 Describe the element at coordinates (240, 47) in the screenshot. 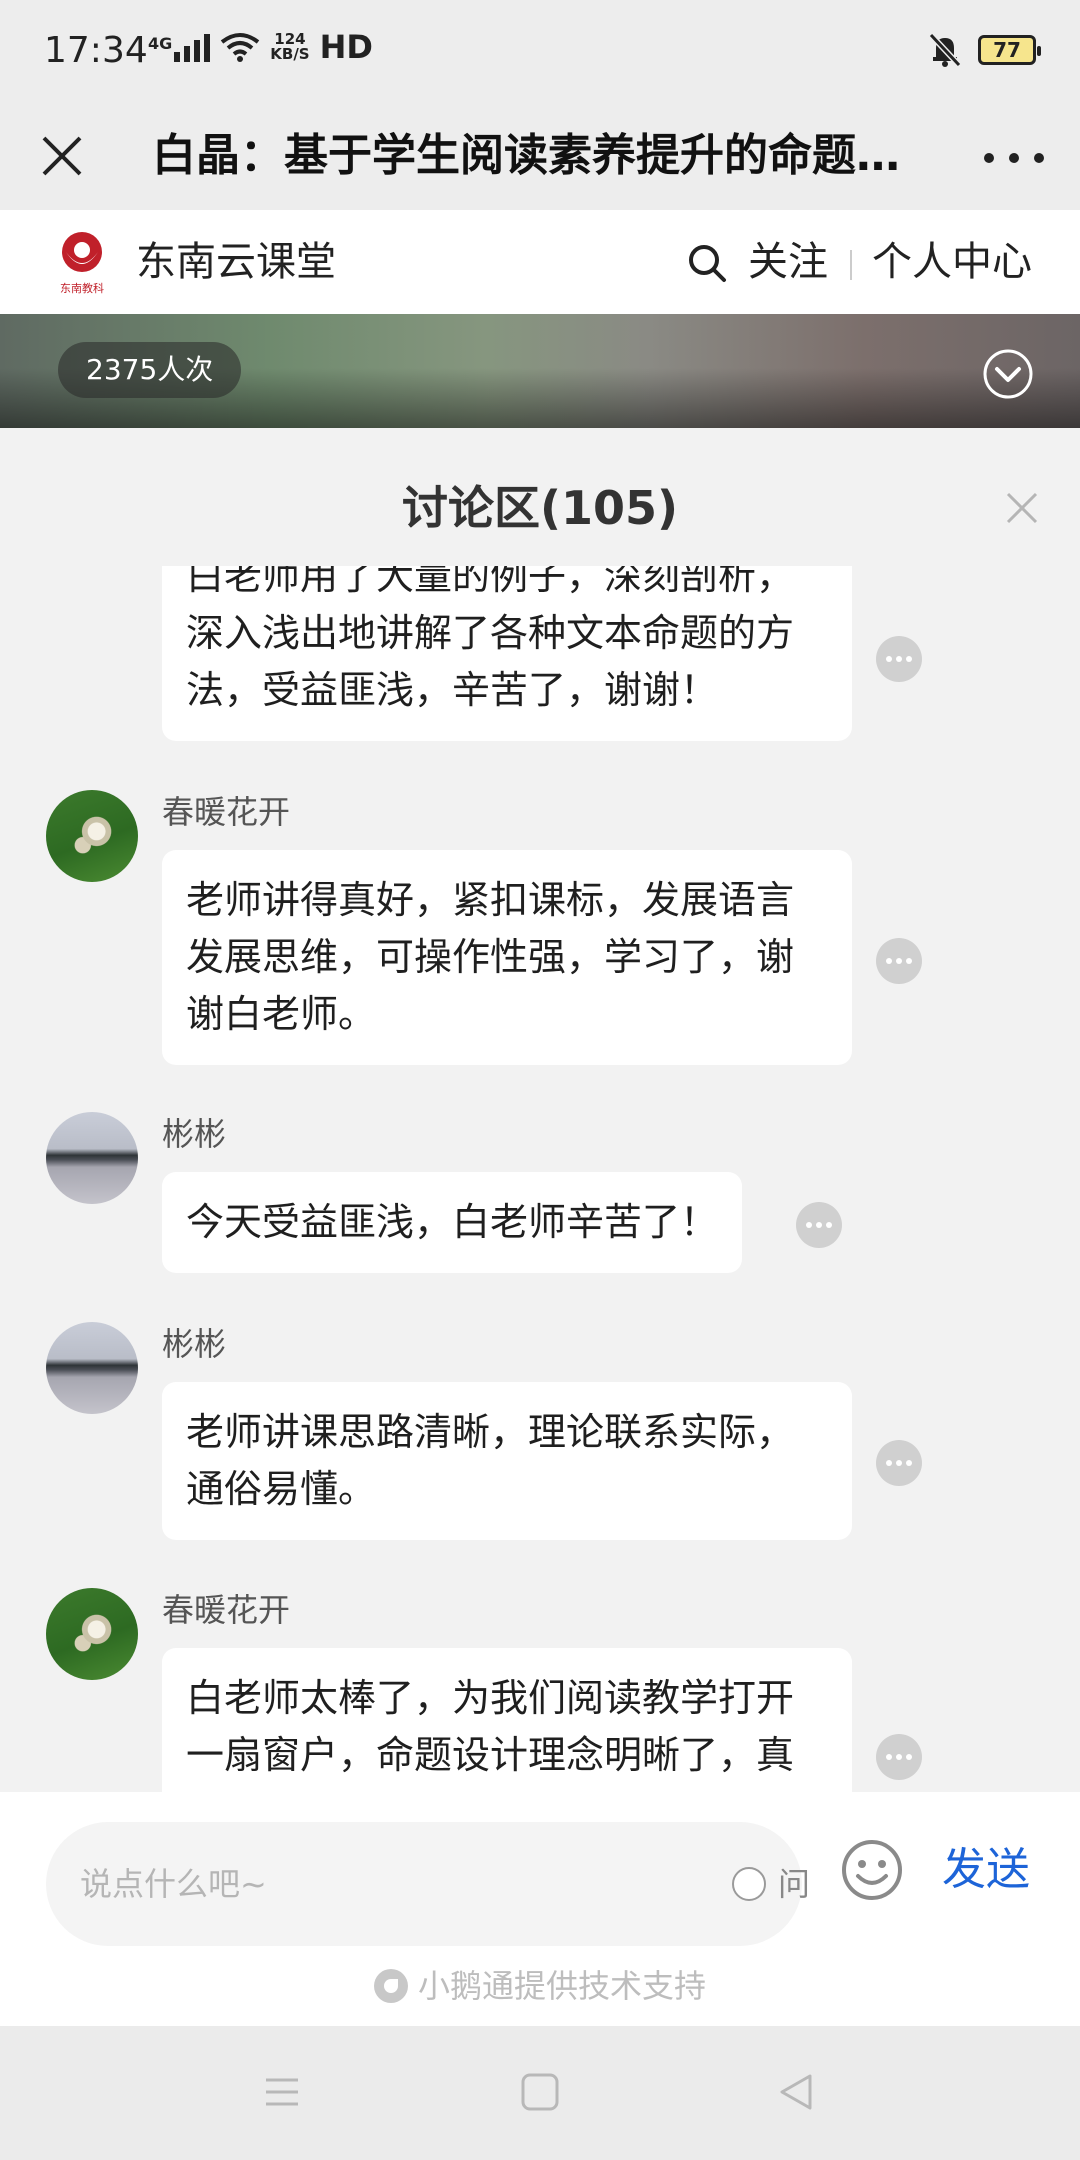

I see `wifi-icon` at that location.